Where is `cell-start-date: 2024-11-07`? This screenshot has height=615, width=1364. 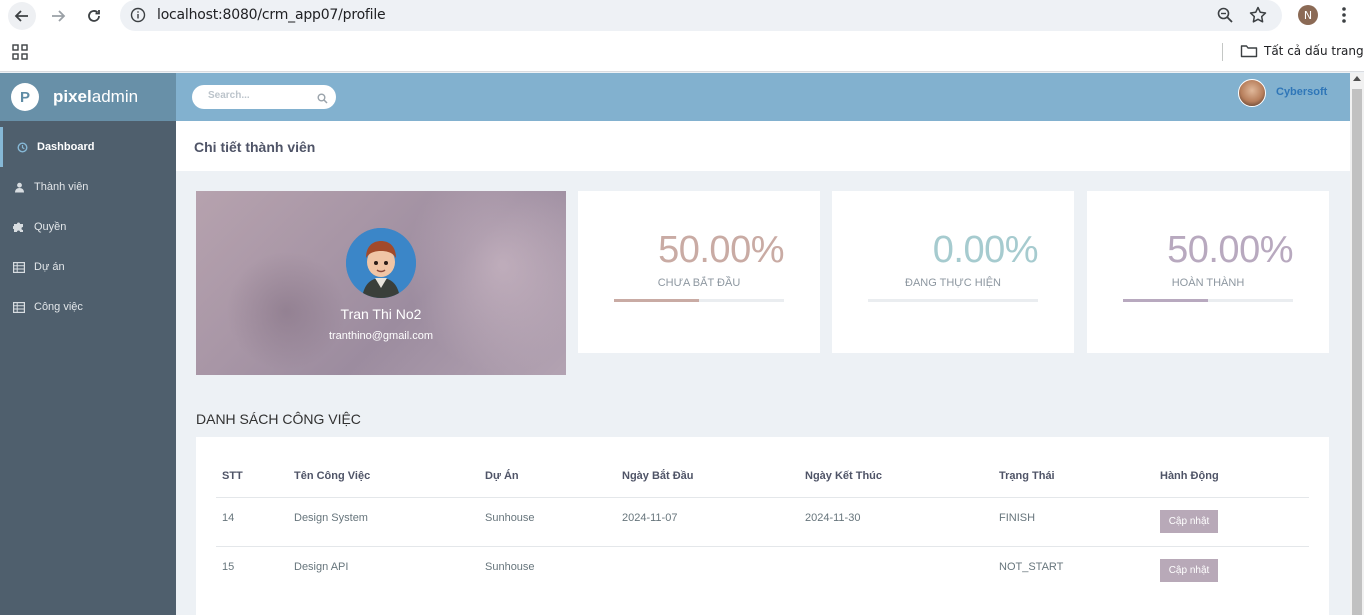 cell-start-date: 2024-11-07 is located at coordinates (650, 518).